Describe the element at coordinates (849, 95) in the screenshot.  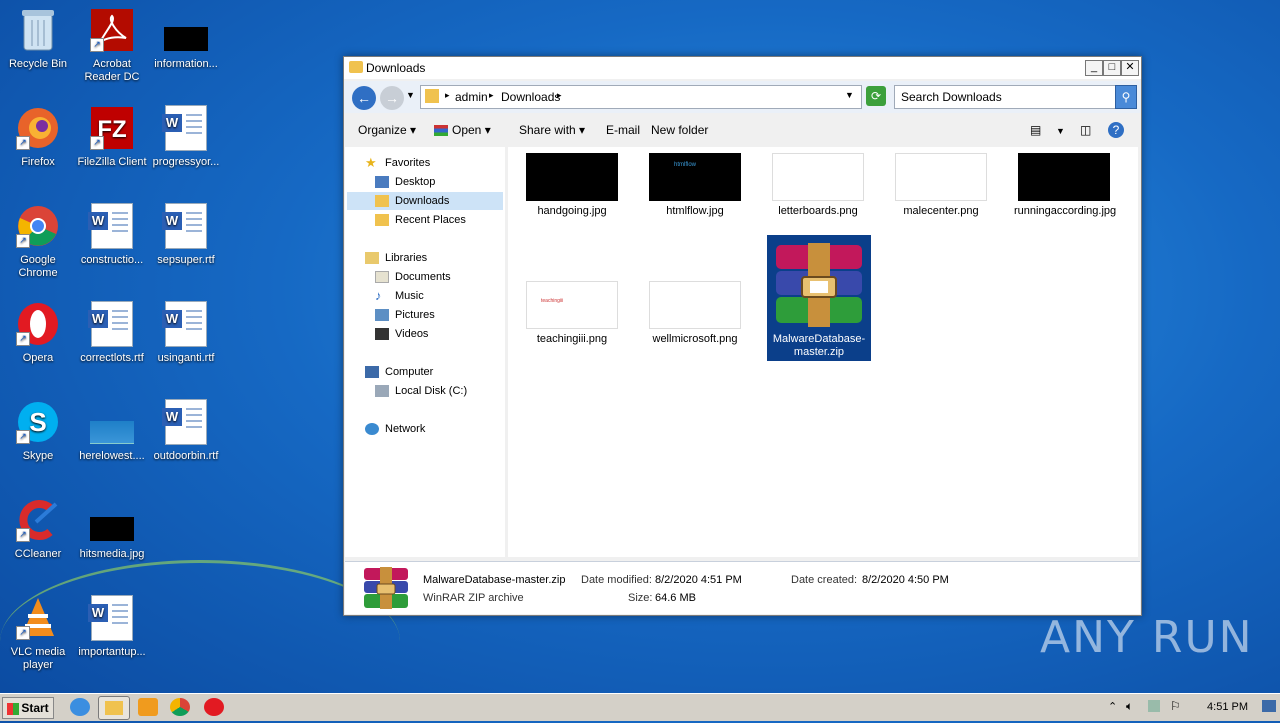
I see `address-dropdown-icon: ▼` at that location.